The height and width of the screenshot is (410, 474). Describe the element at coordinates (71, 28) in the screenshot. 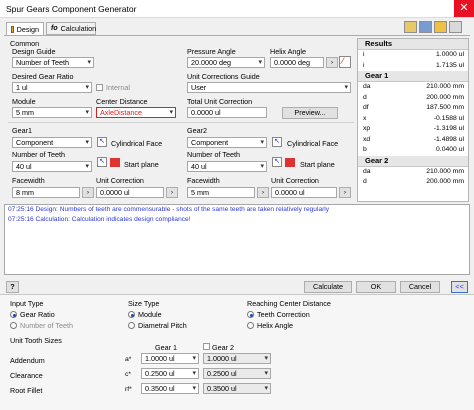

I see `tab-calculation: fo Calculation` at that location.